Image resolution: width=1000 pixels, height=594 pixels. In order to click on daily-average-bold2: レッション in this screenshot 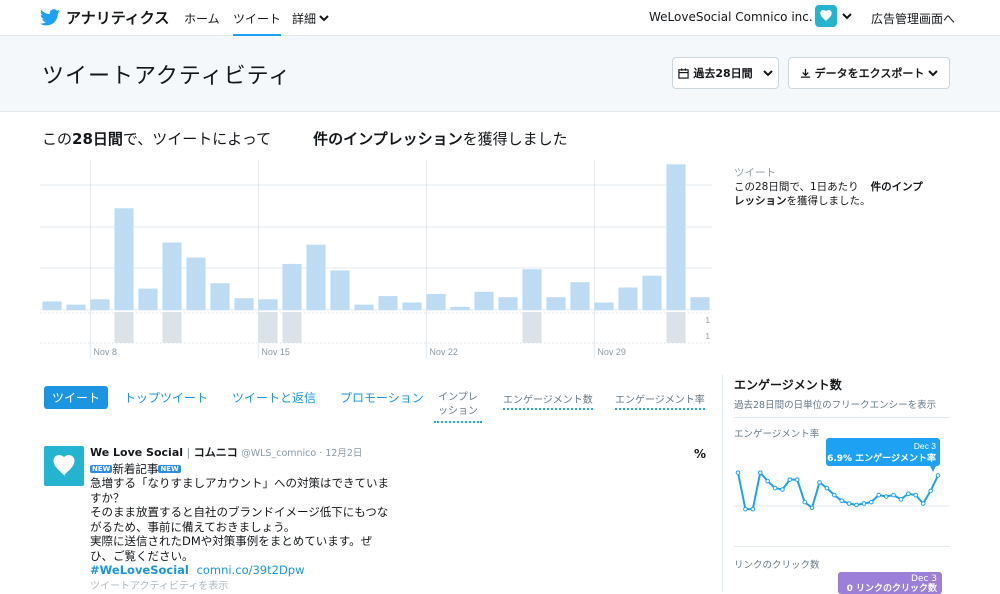, I will do `click(760, 201)`.